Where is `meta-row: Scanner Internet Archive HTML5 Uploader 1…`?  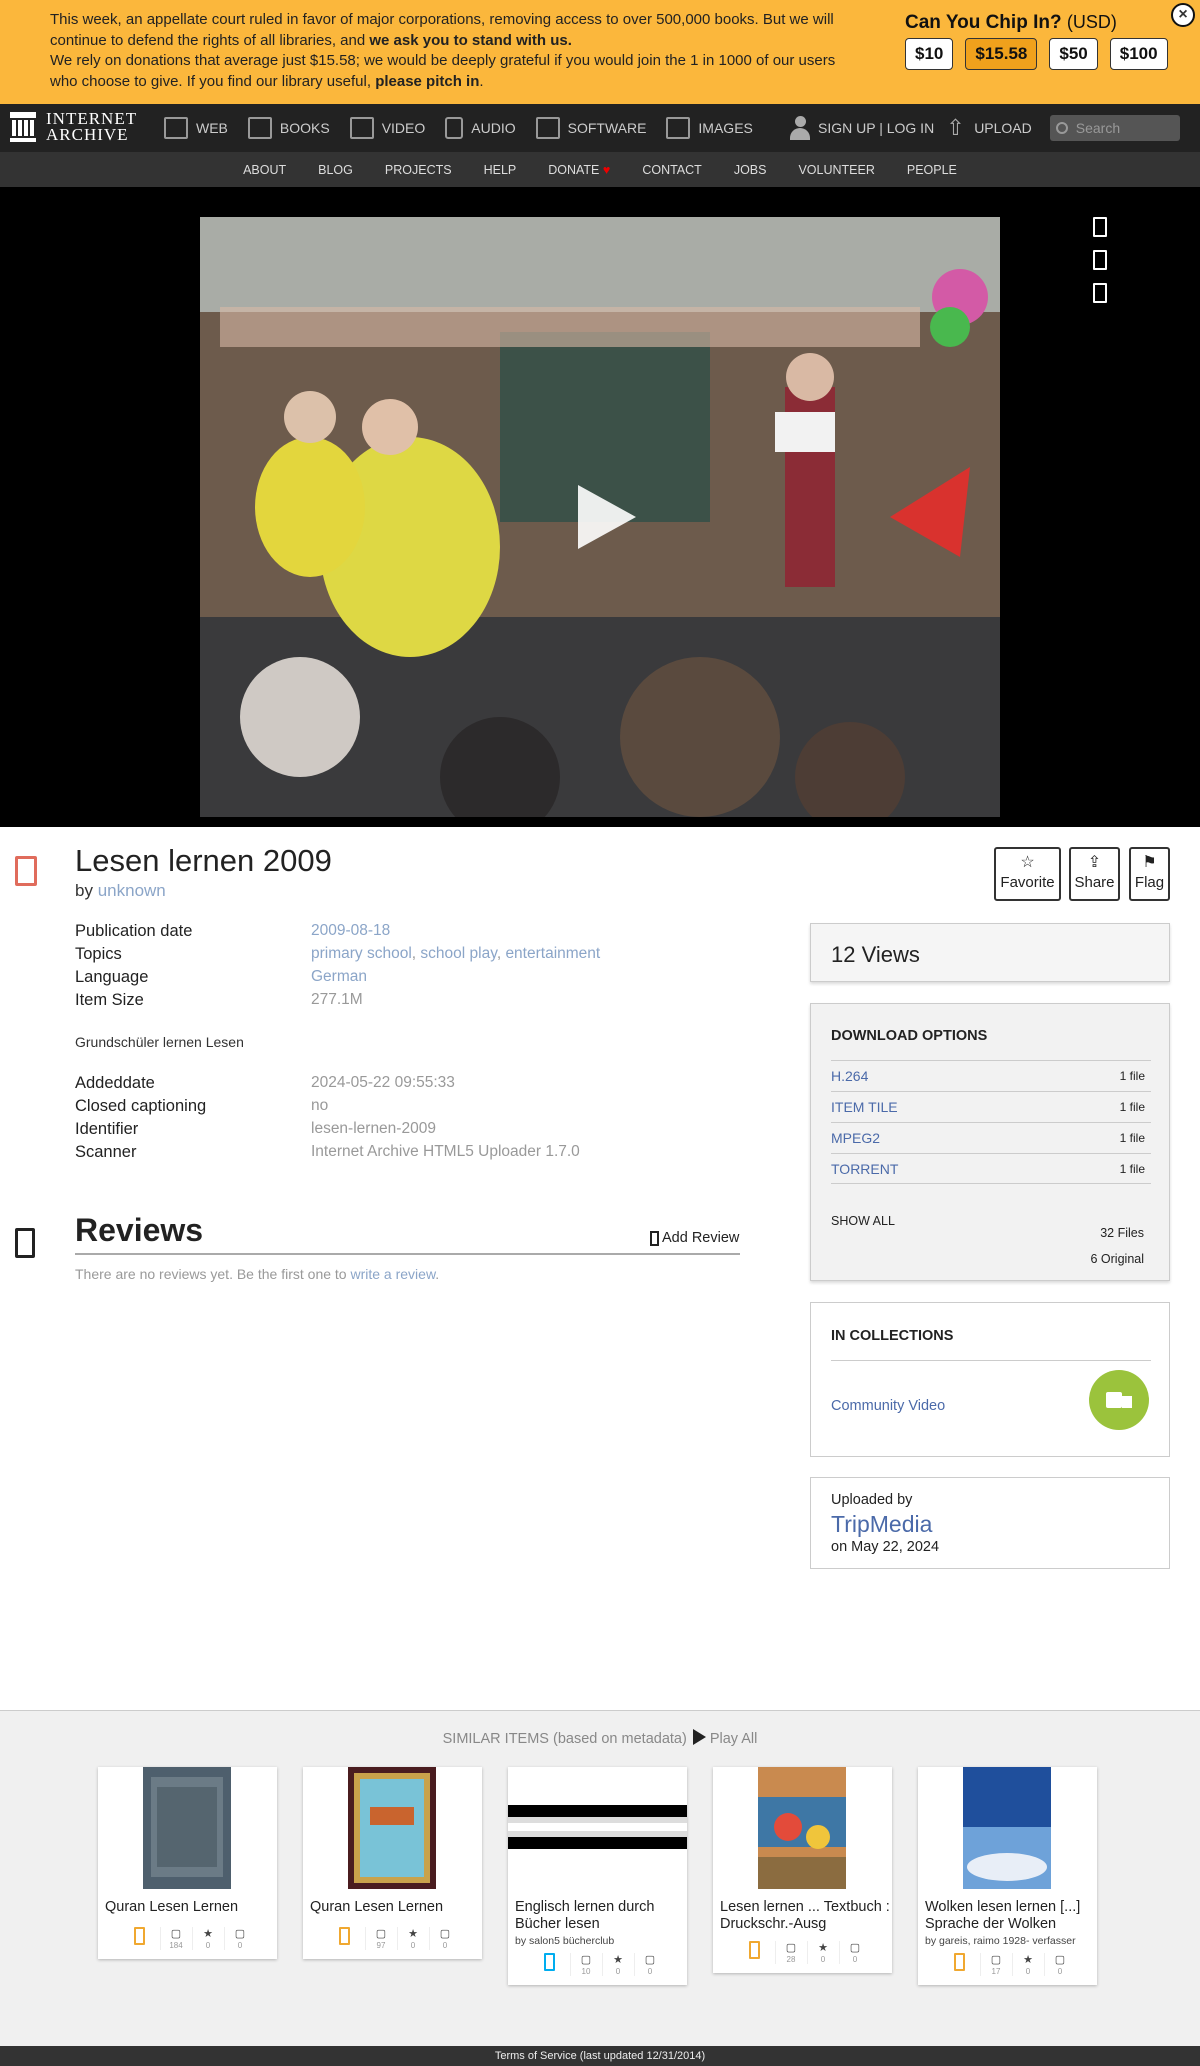
meta-row: Scanner Internet Archive HTML5 Uploader 1… is located at coordinates (327, 1152).